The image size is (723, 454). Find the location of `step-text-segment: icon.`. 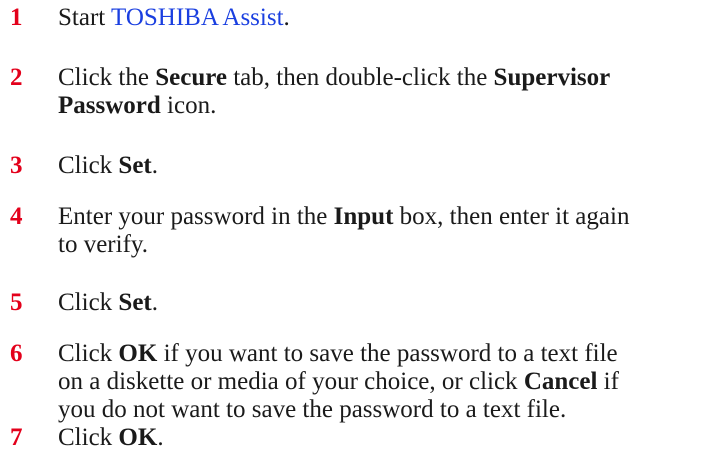

step-text-segment: icon. is located at coordinates (188, 105).